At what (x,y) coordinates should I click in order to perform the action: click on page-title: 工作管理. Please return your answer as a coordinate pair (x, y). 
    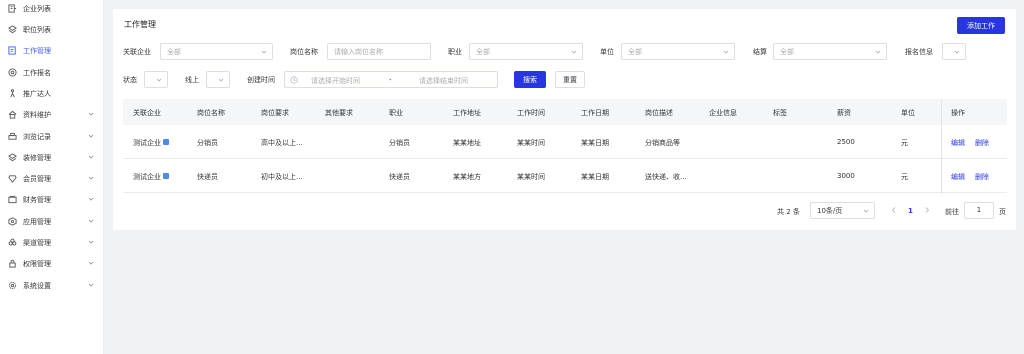
    Looking at the image, I should click on (140, 24).